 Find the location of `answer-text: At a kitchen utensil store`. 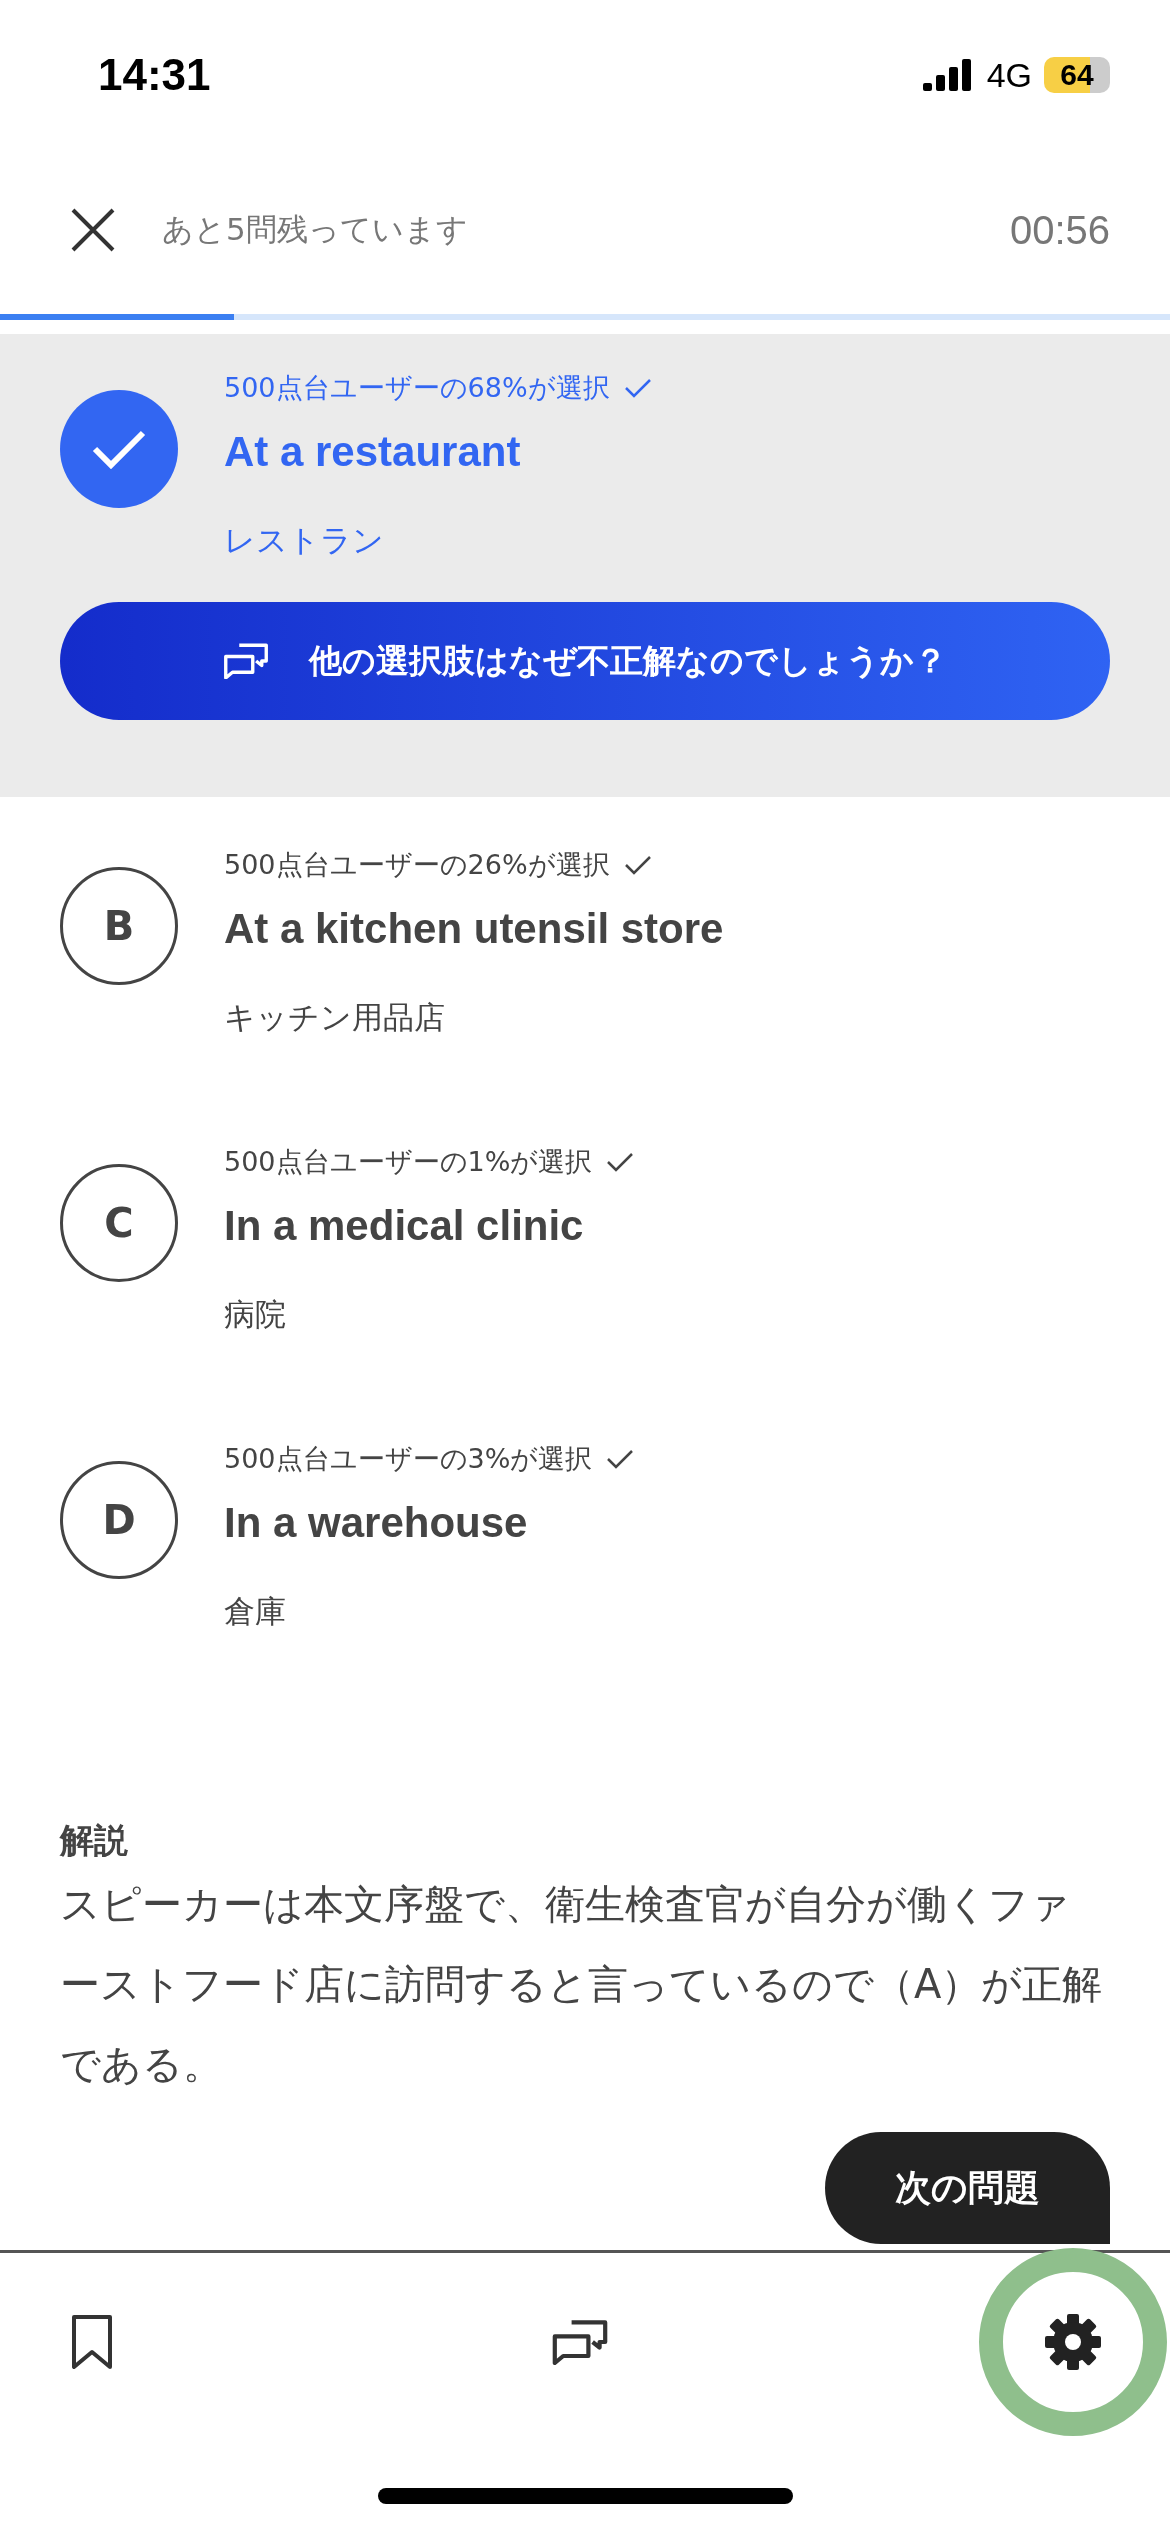

answer-text: At a kitchen utensil store is located at coordinates (474, 929).